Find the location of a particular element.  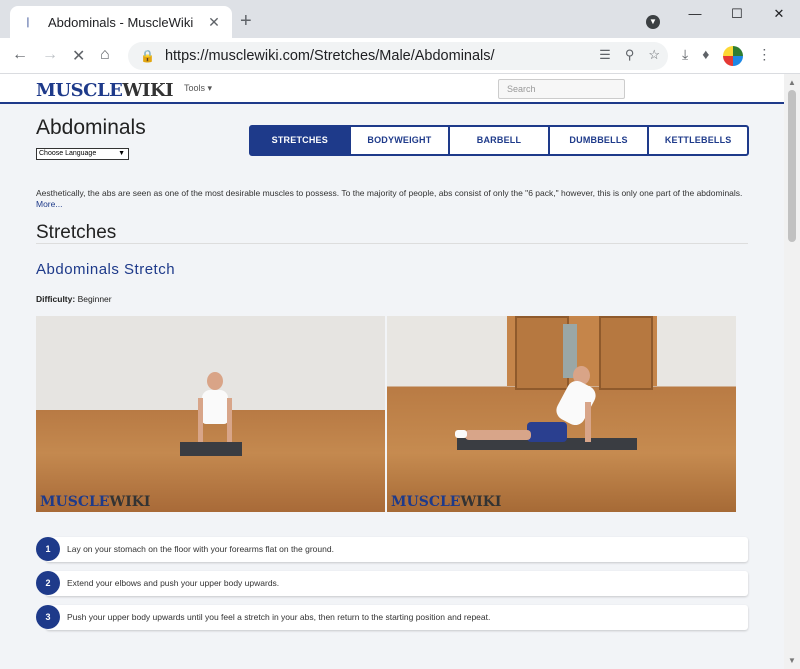

tab-title: Abdominals - MuscleWiki is located at coordinates (121, 22).